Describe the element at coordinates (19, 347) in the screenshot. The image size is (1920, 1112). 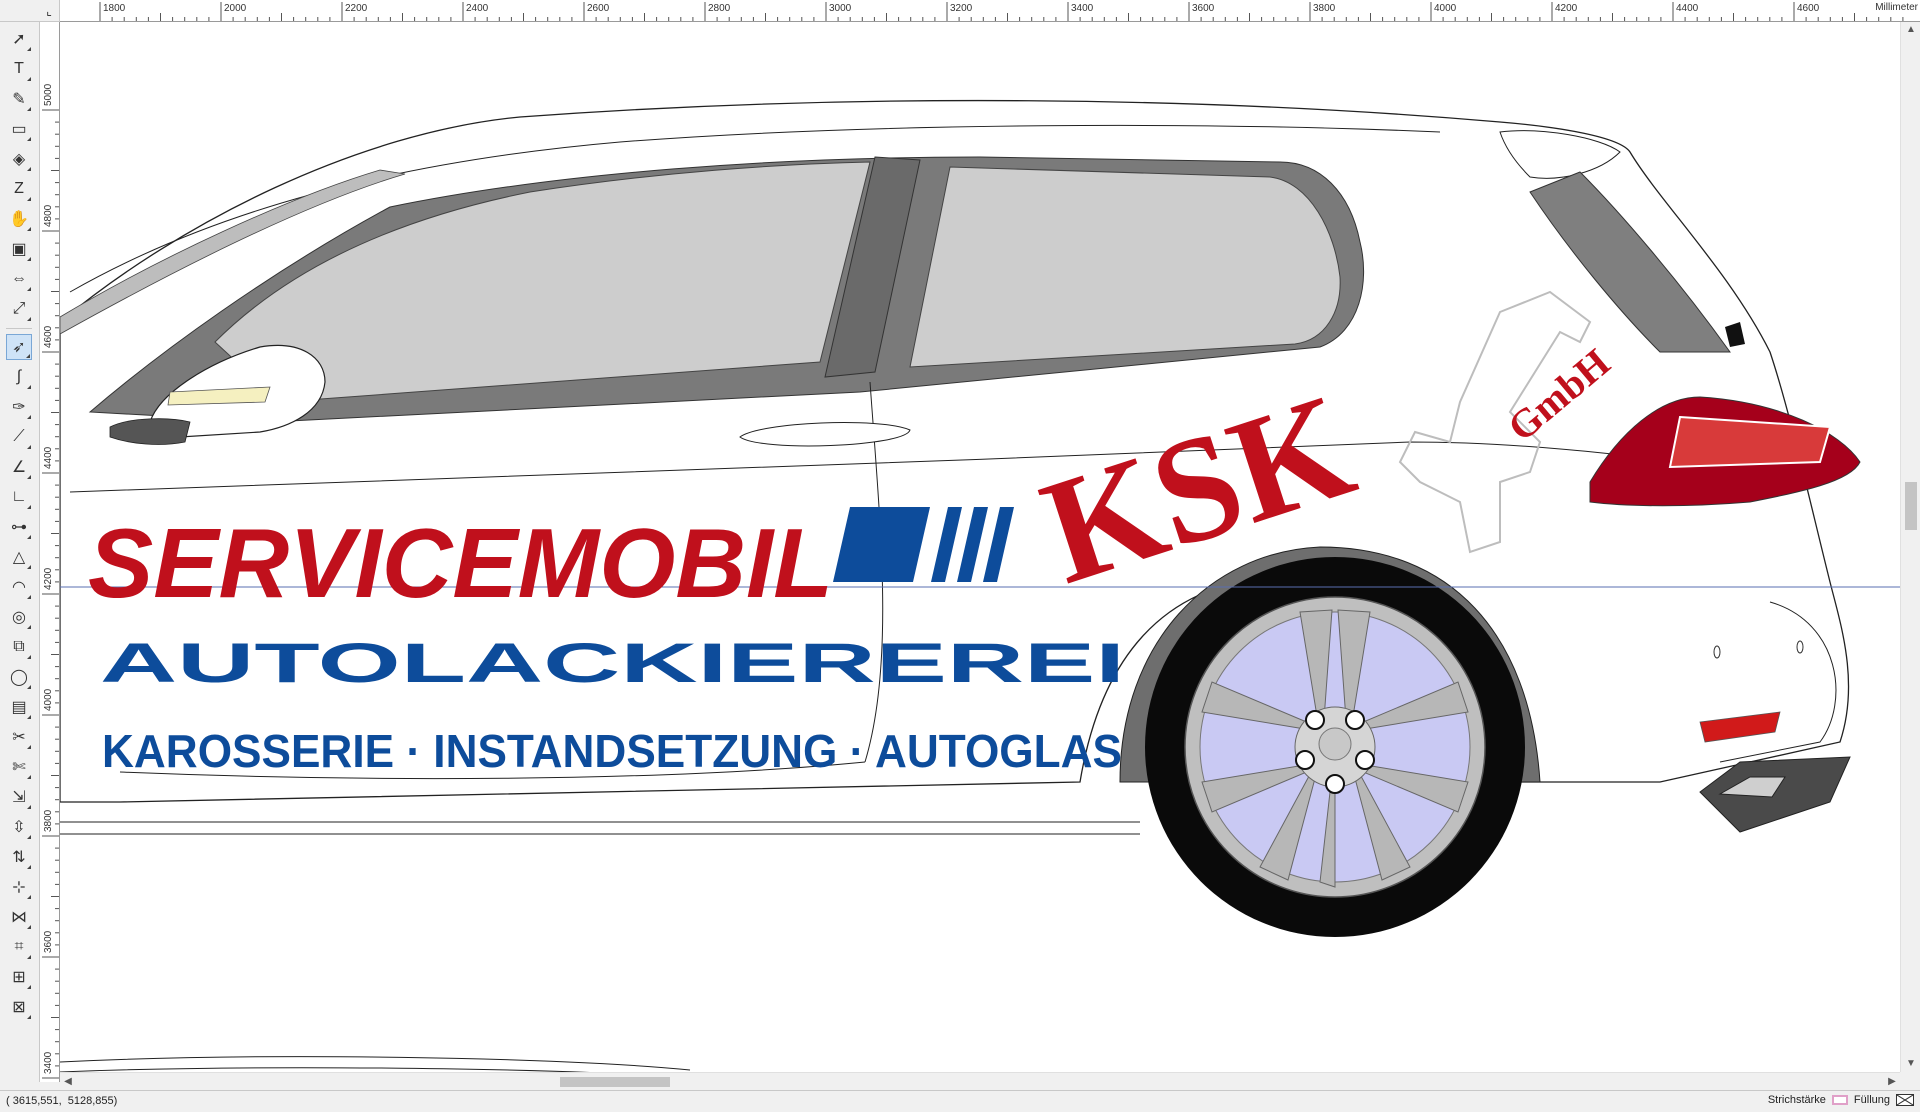
I see `node-edit-tool: ➶` at that location.